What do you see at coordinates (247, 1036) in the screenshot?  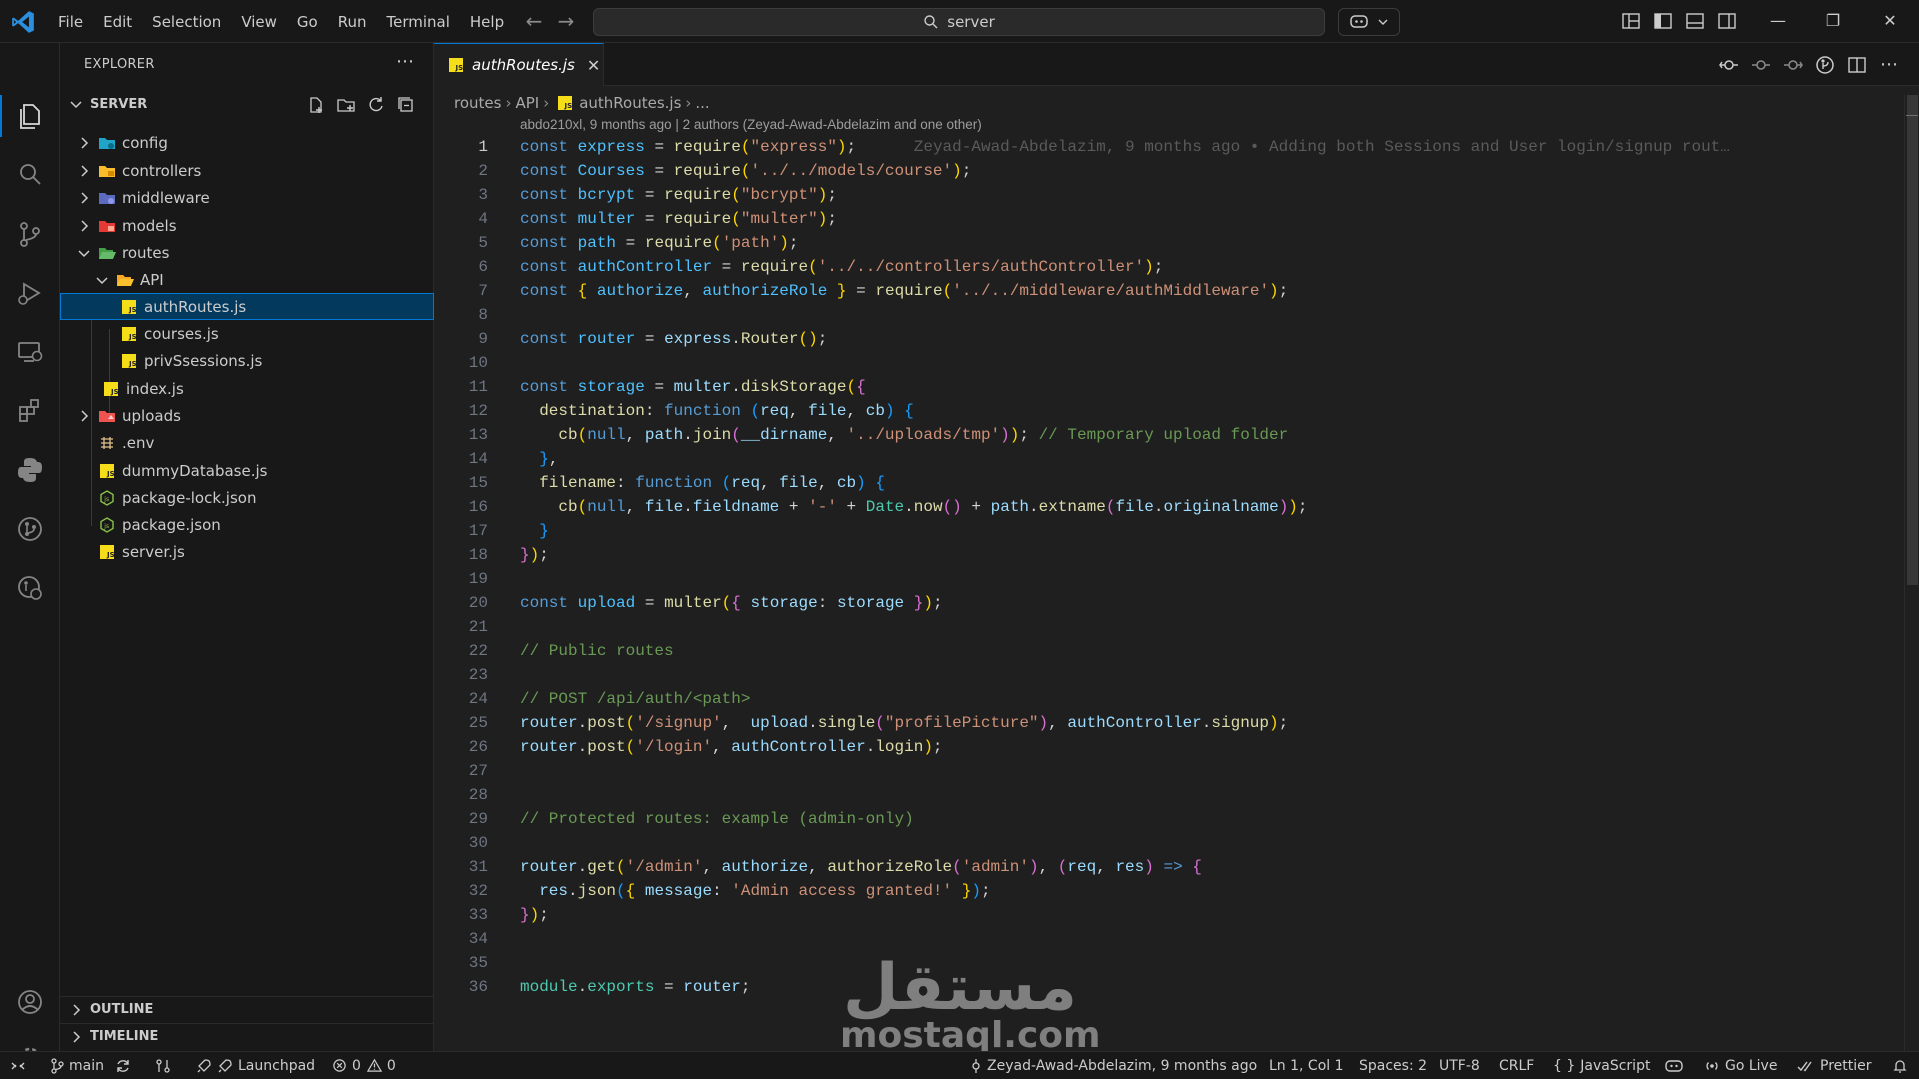 I see `timeline-section-header: TIMELINE` at bounding box center [247, 1036].